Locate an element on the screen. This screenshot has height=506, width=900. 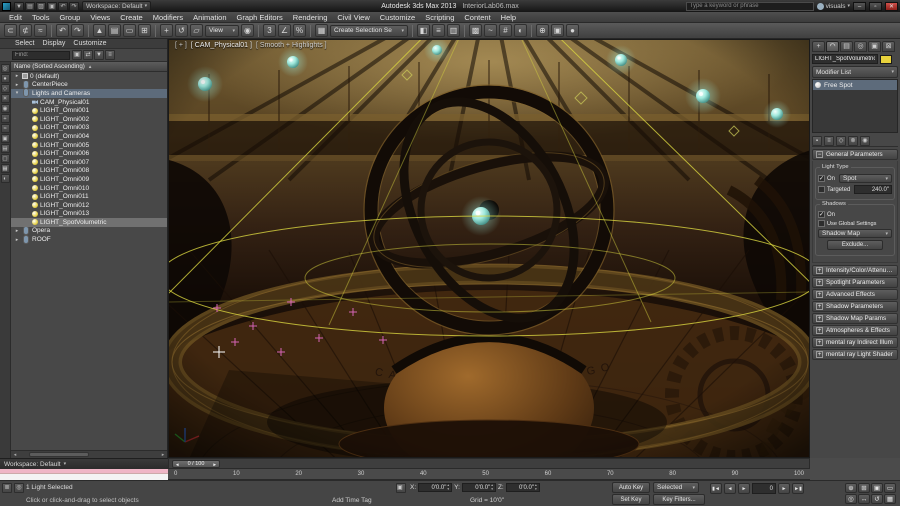
pan-icon: ↔ is located at coordinates (864, 499).